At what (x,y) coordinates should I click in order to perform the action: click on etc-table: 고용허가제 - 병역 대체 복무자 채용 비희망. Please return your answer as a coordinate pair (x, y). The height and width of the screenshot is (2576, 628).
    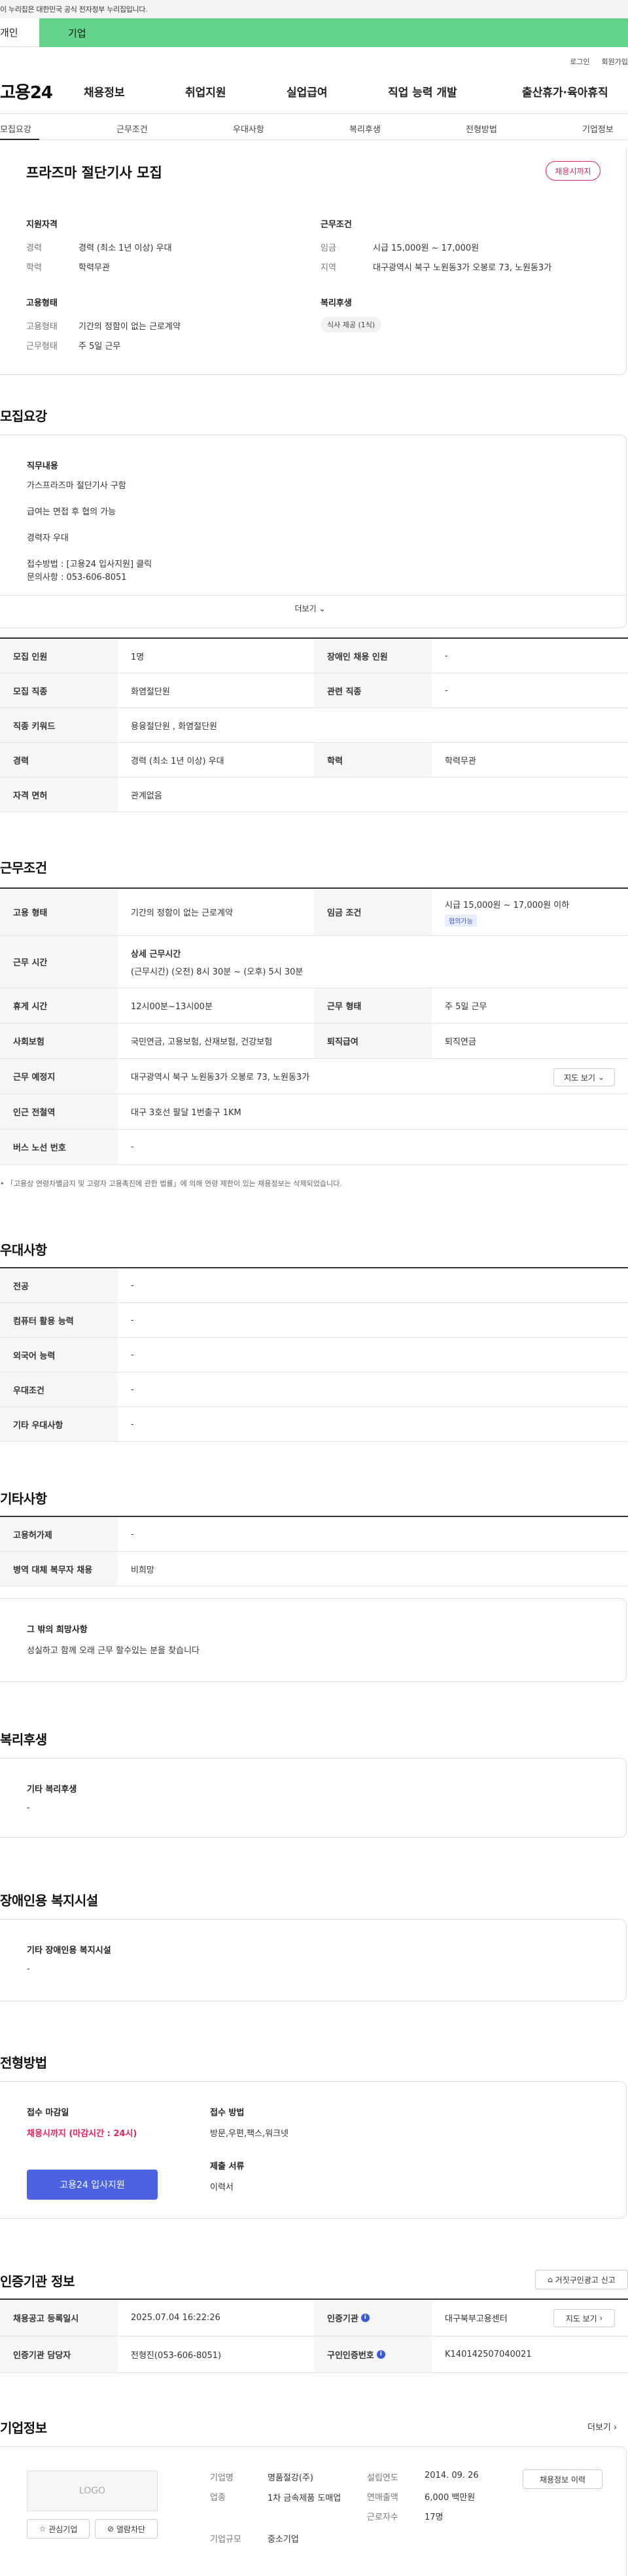
    Looking at the image, I should click on (314, 1551).